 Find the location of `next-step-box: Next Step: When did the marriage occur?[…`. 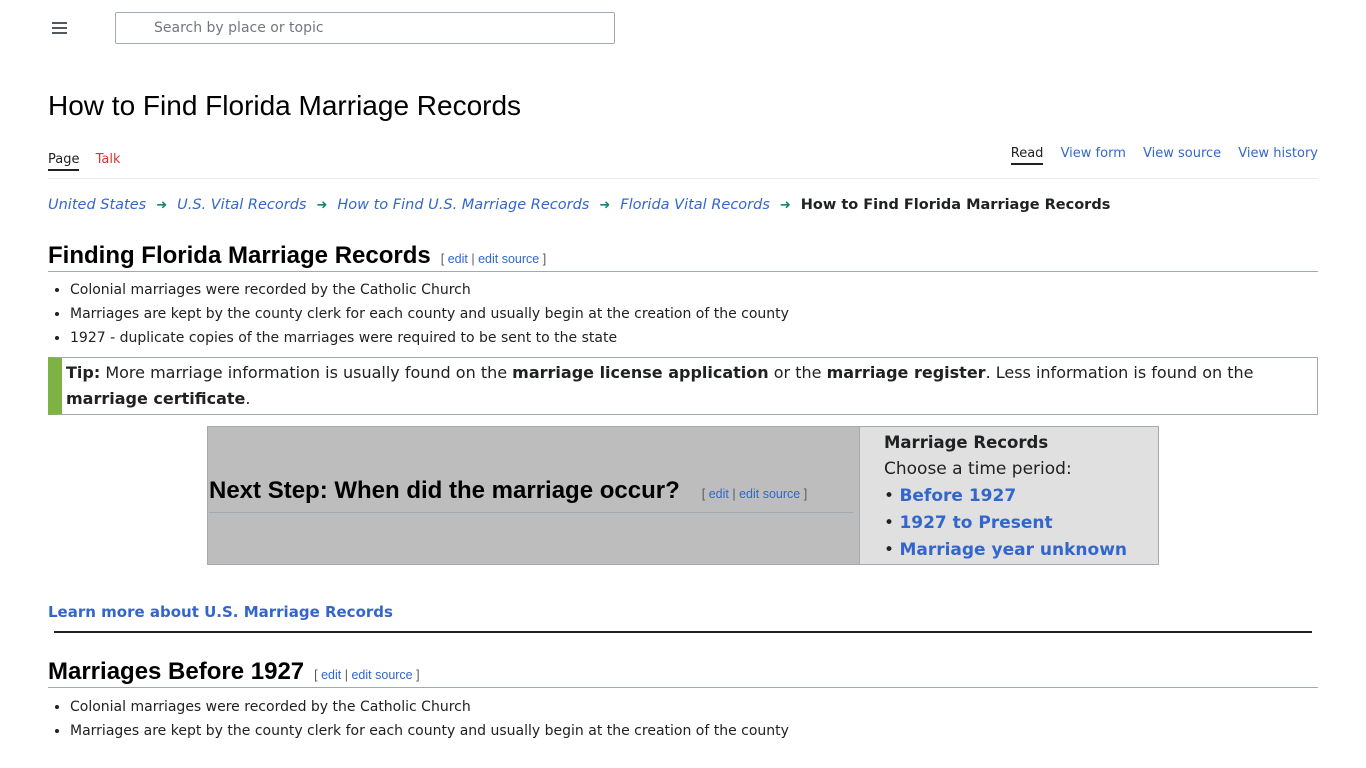

next-step-box: Next Step: When did the marriage occur?[… is located at coordinates (683, 495).